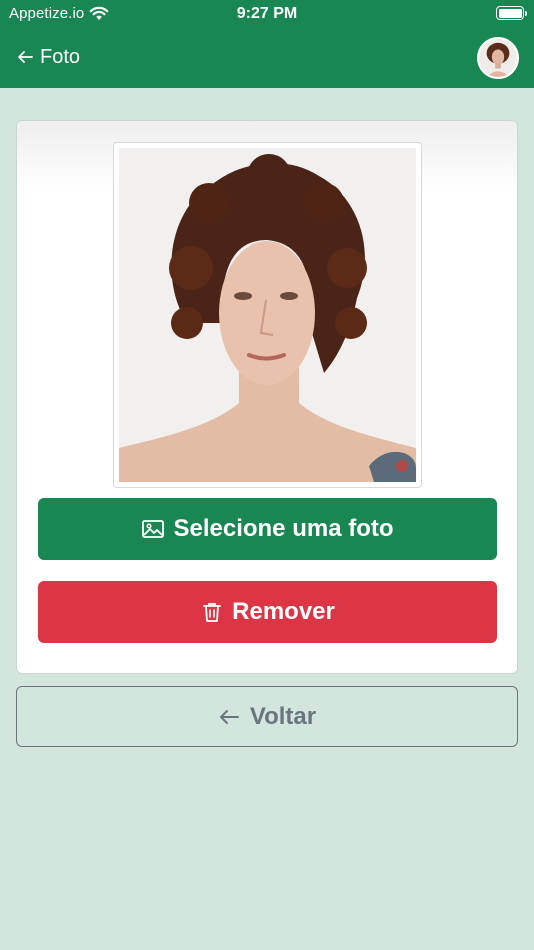 The image size is (534, 950). I want to click on header-back-button: Foto, so click(48, 57).